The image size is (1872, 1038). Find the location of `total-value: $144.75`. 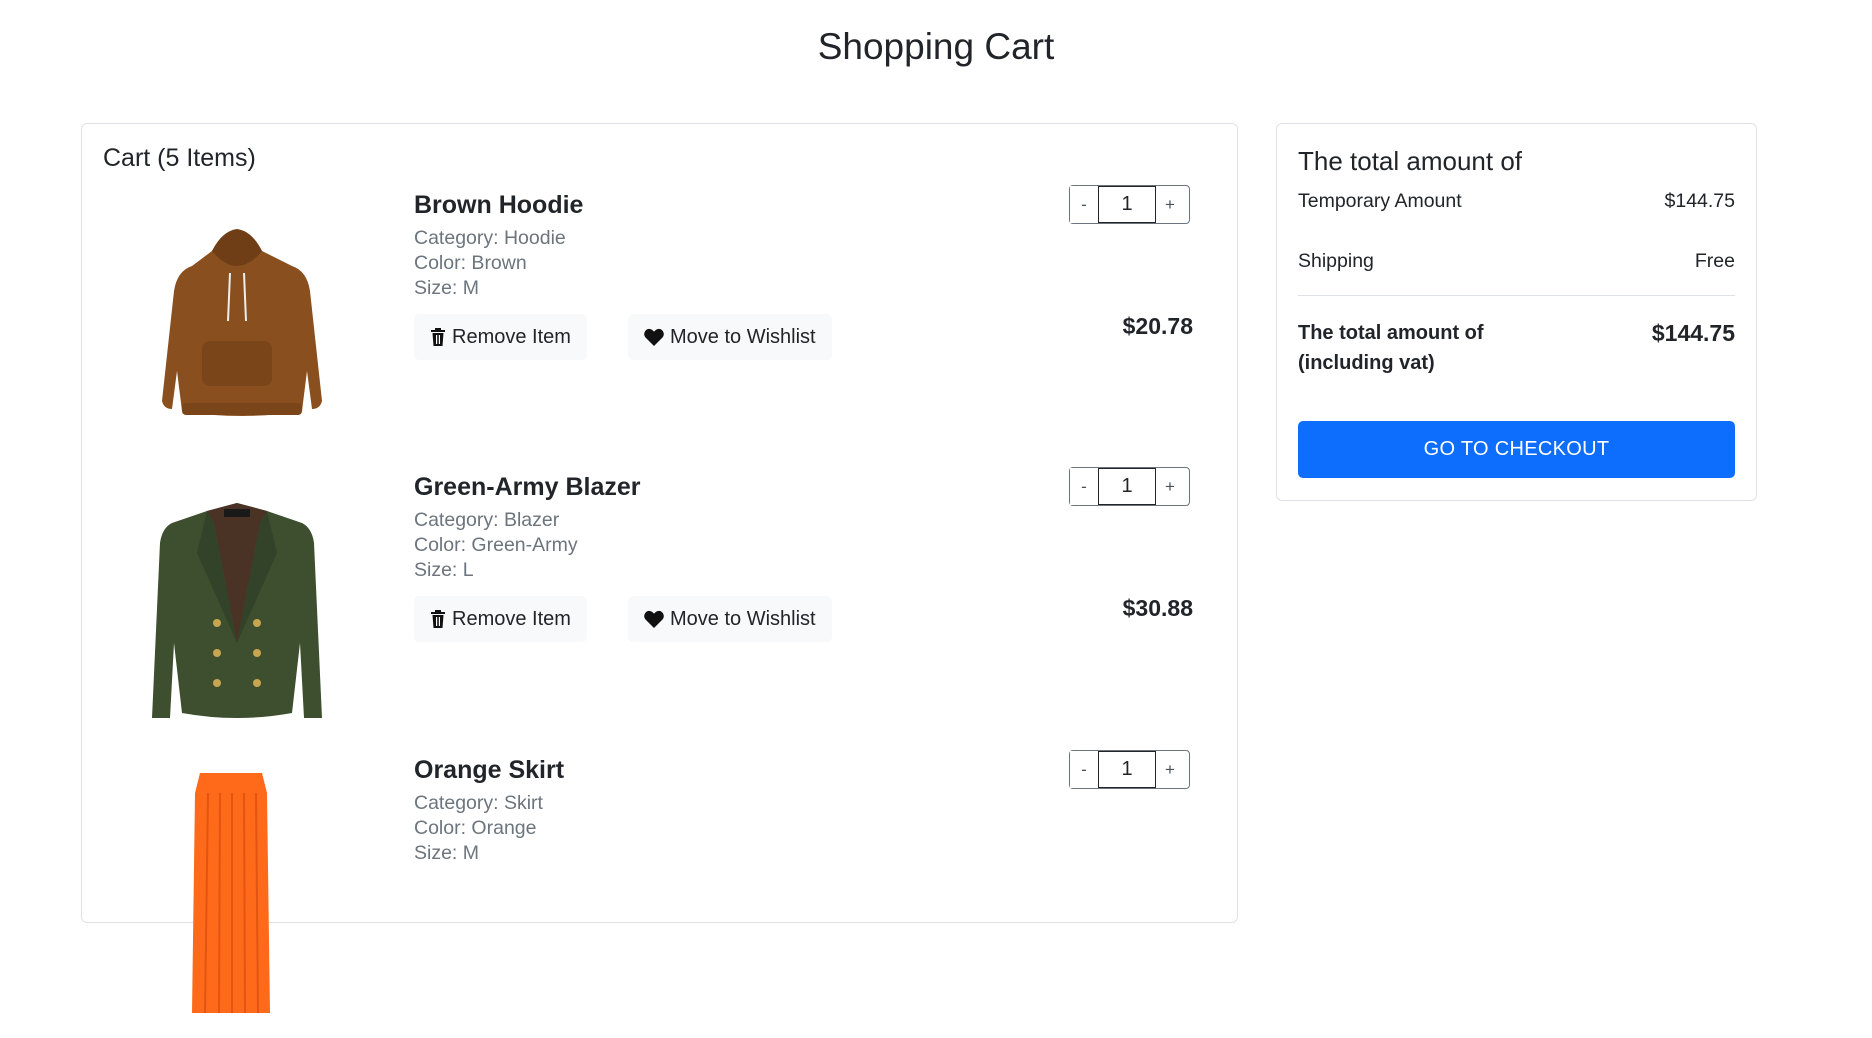

total-value: $144.75 is located at coordinates (1693, 333).